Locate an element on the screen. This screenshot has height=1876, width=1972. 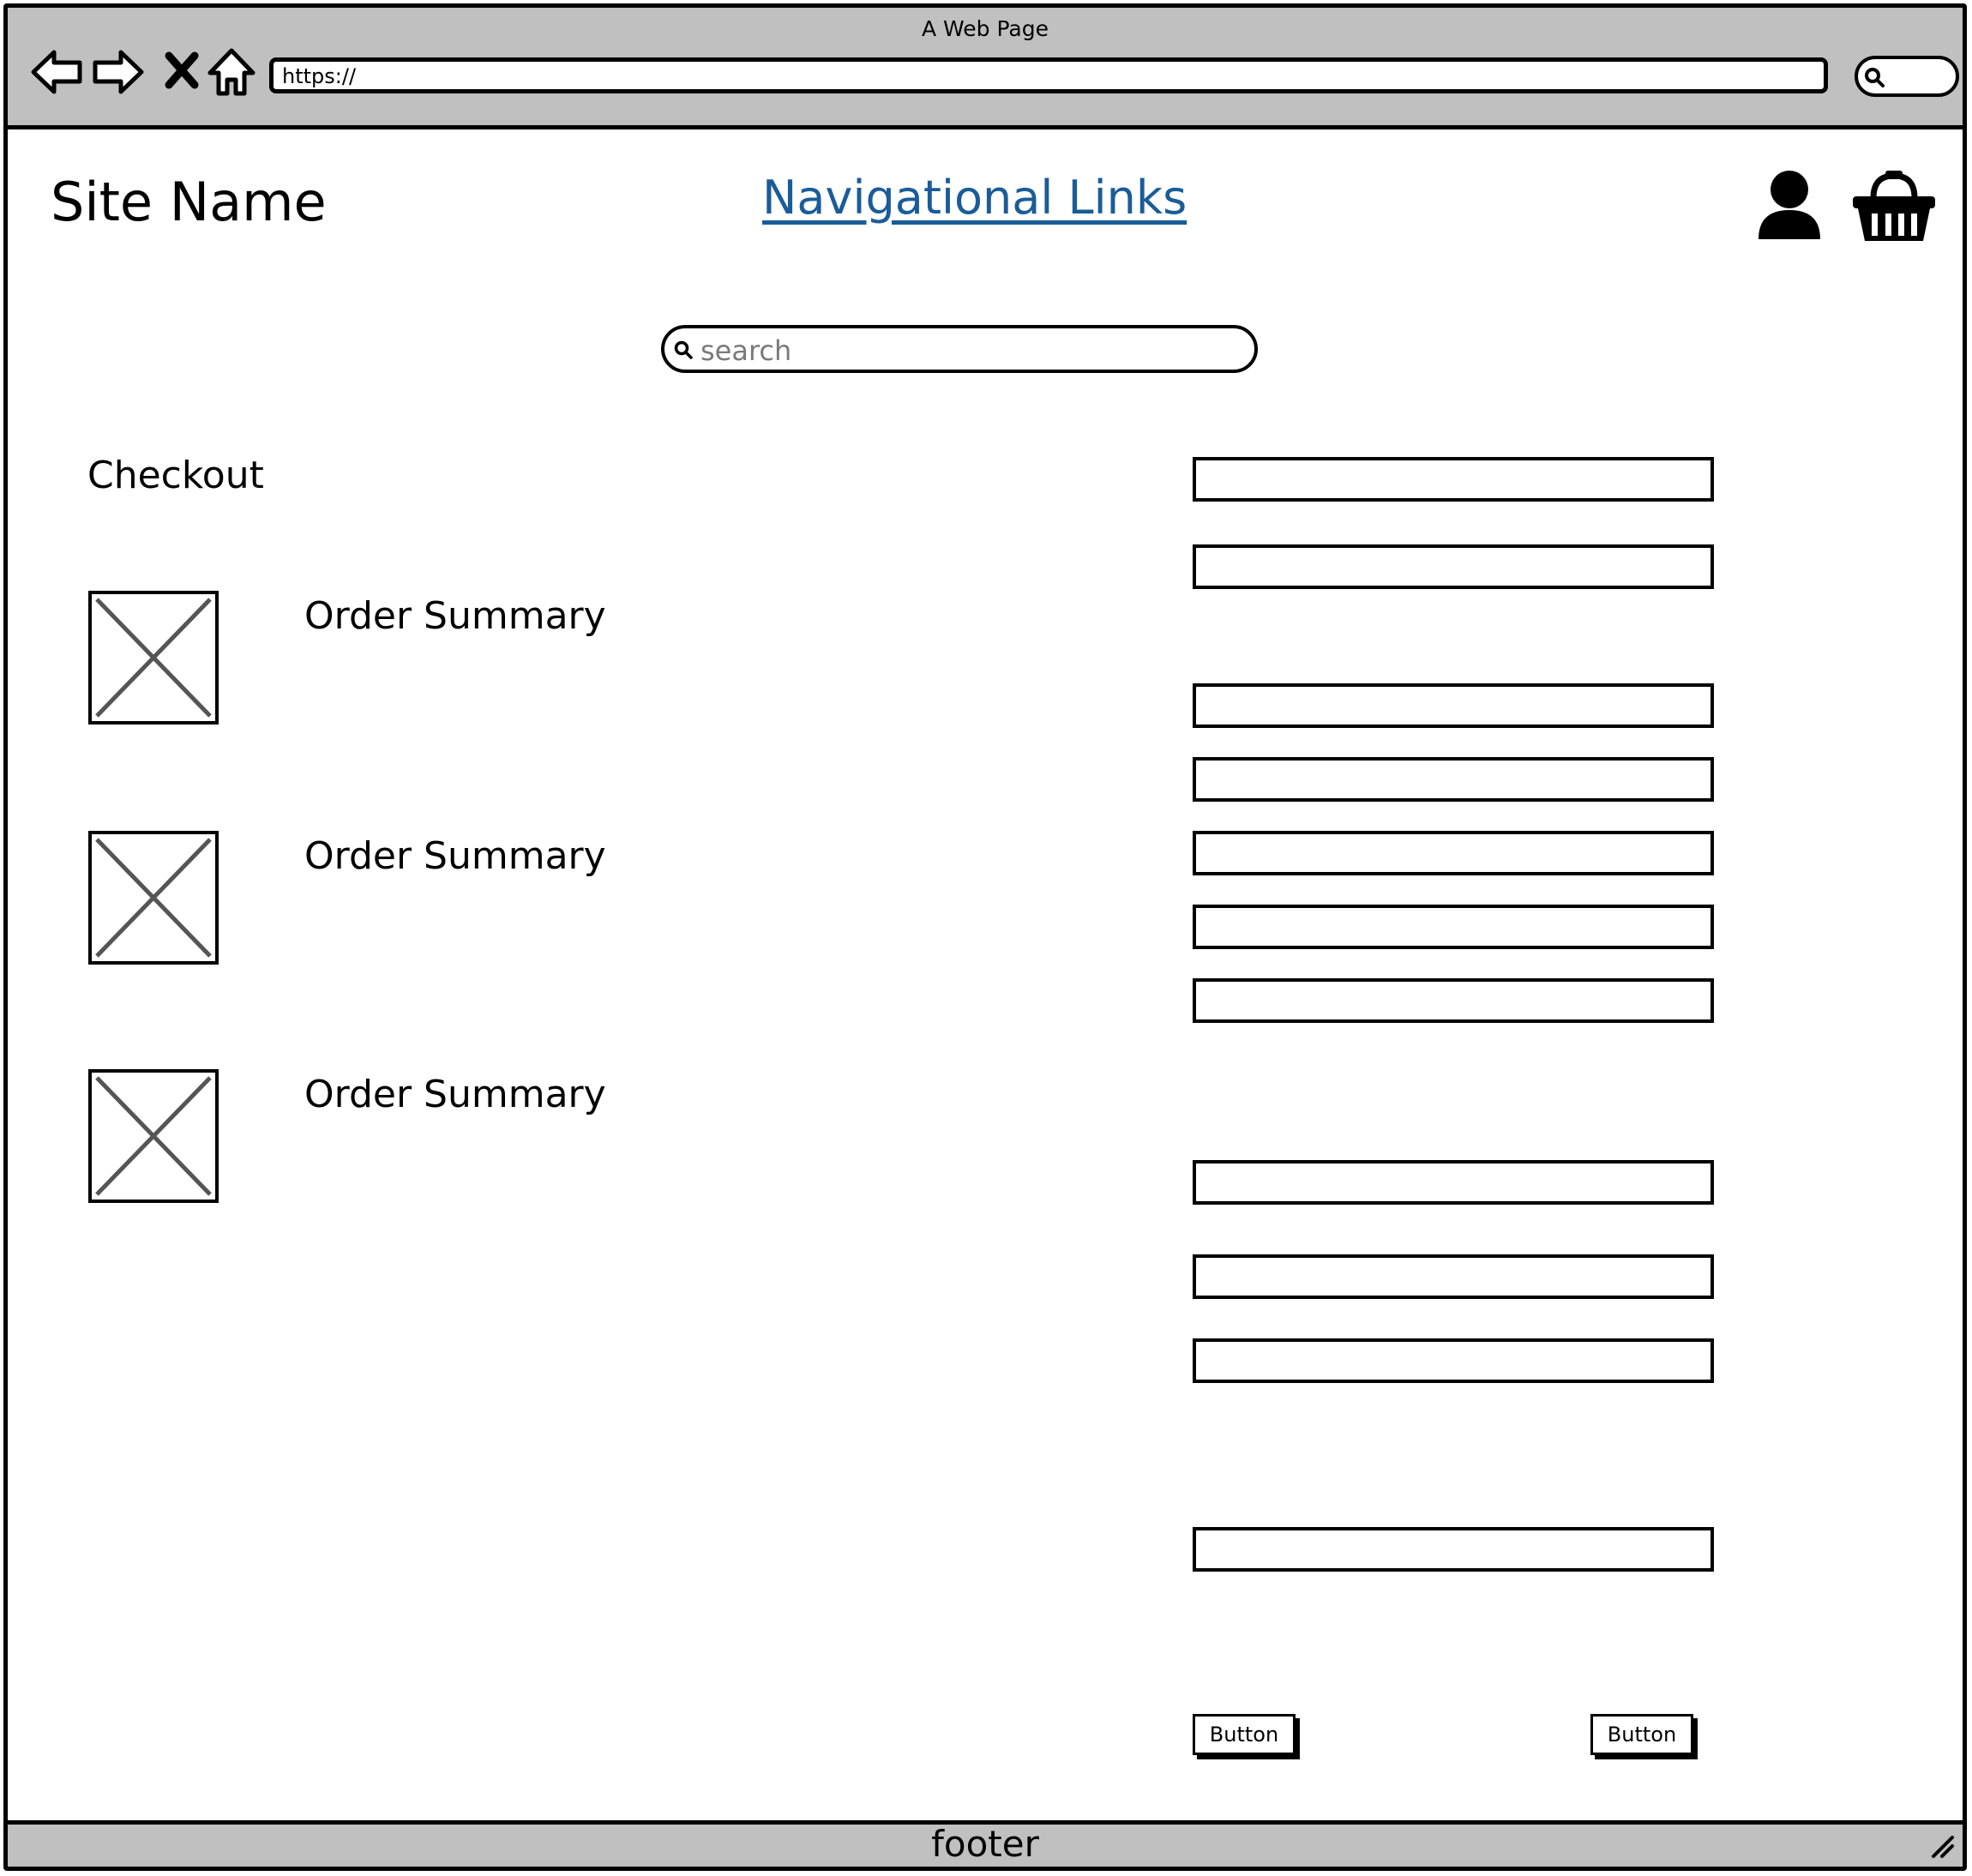
site-name: Site Name is located at coordinates (189, 202).